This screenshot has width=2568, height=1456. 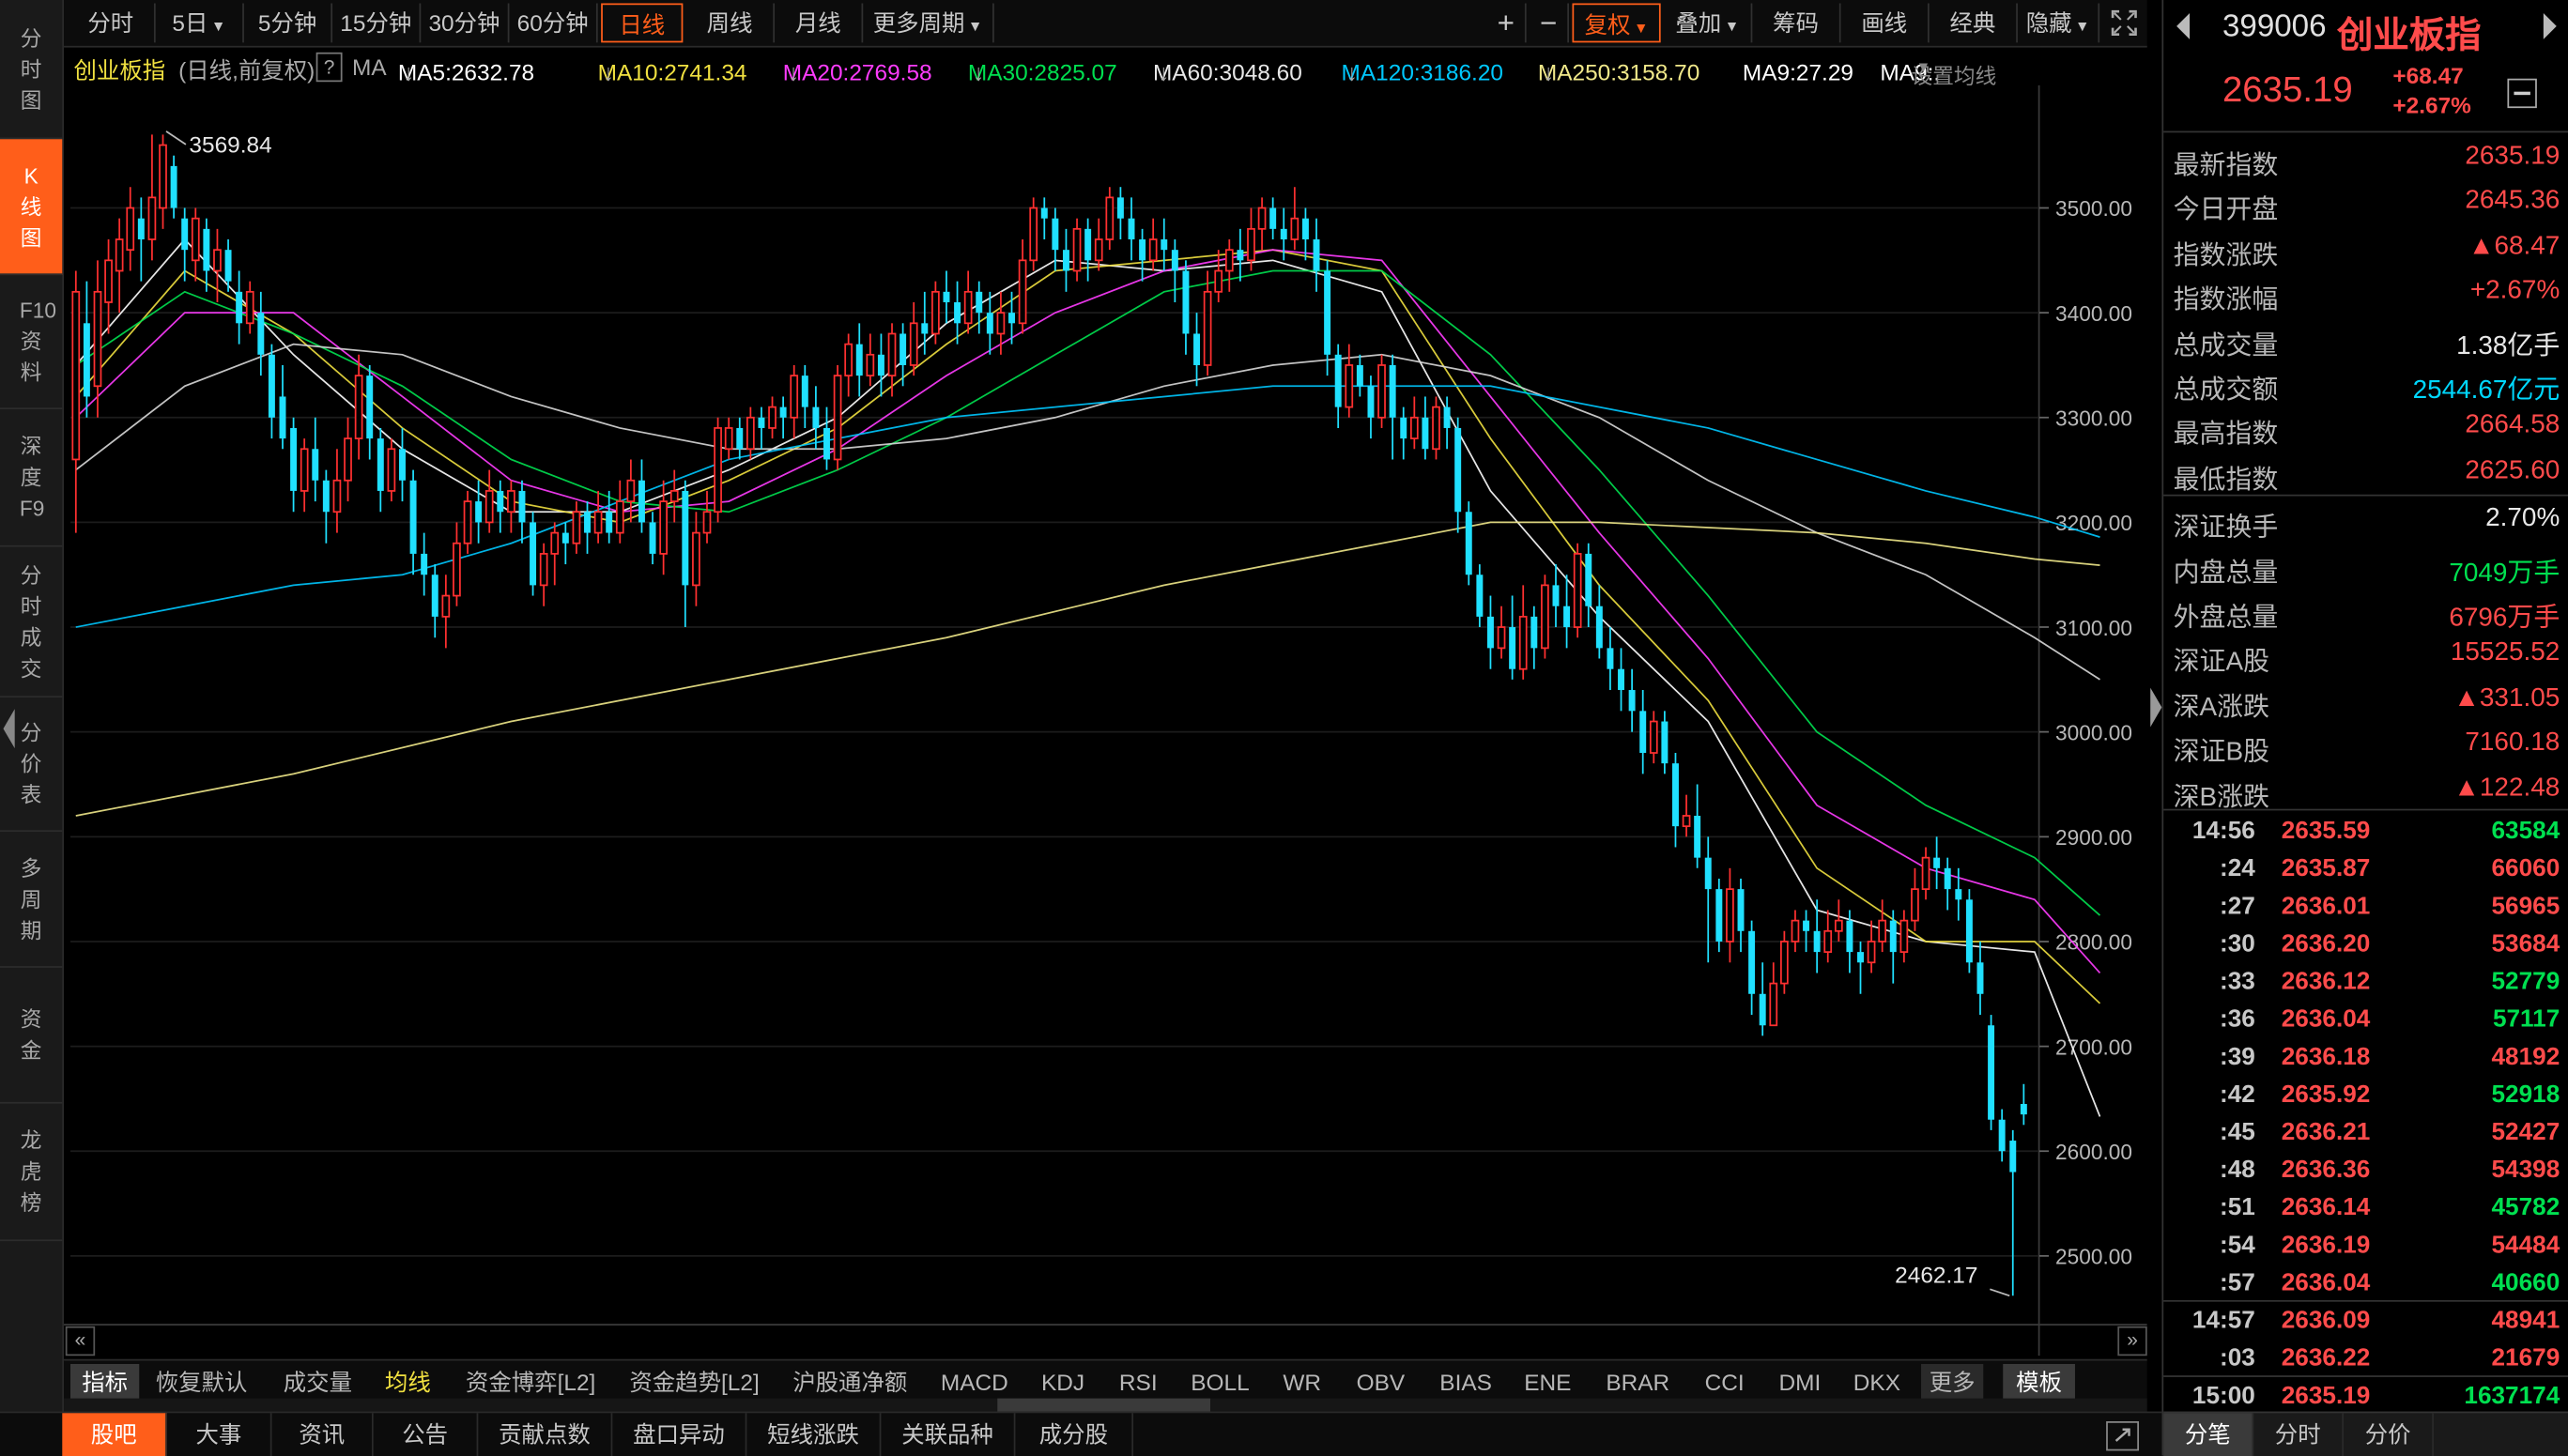 I want to click on period-monthly-button: 月线, so click(x=819, y=23).